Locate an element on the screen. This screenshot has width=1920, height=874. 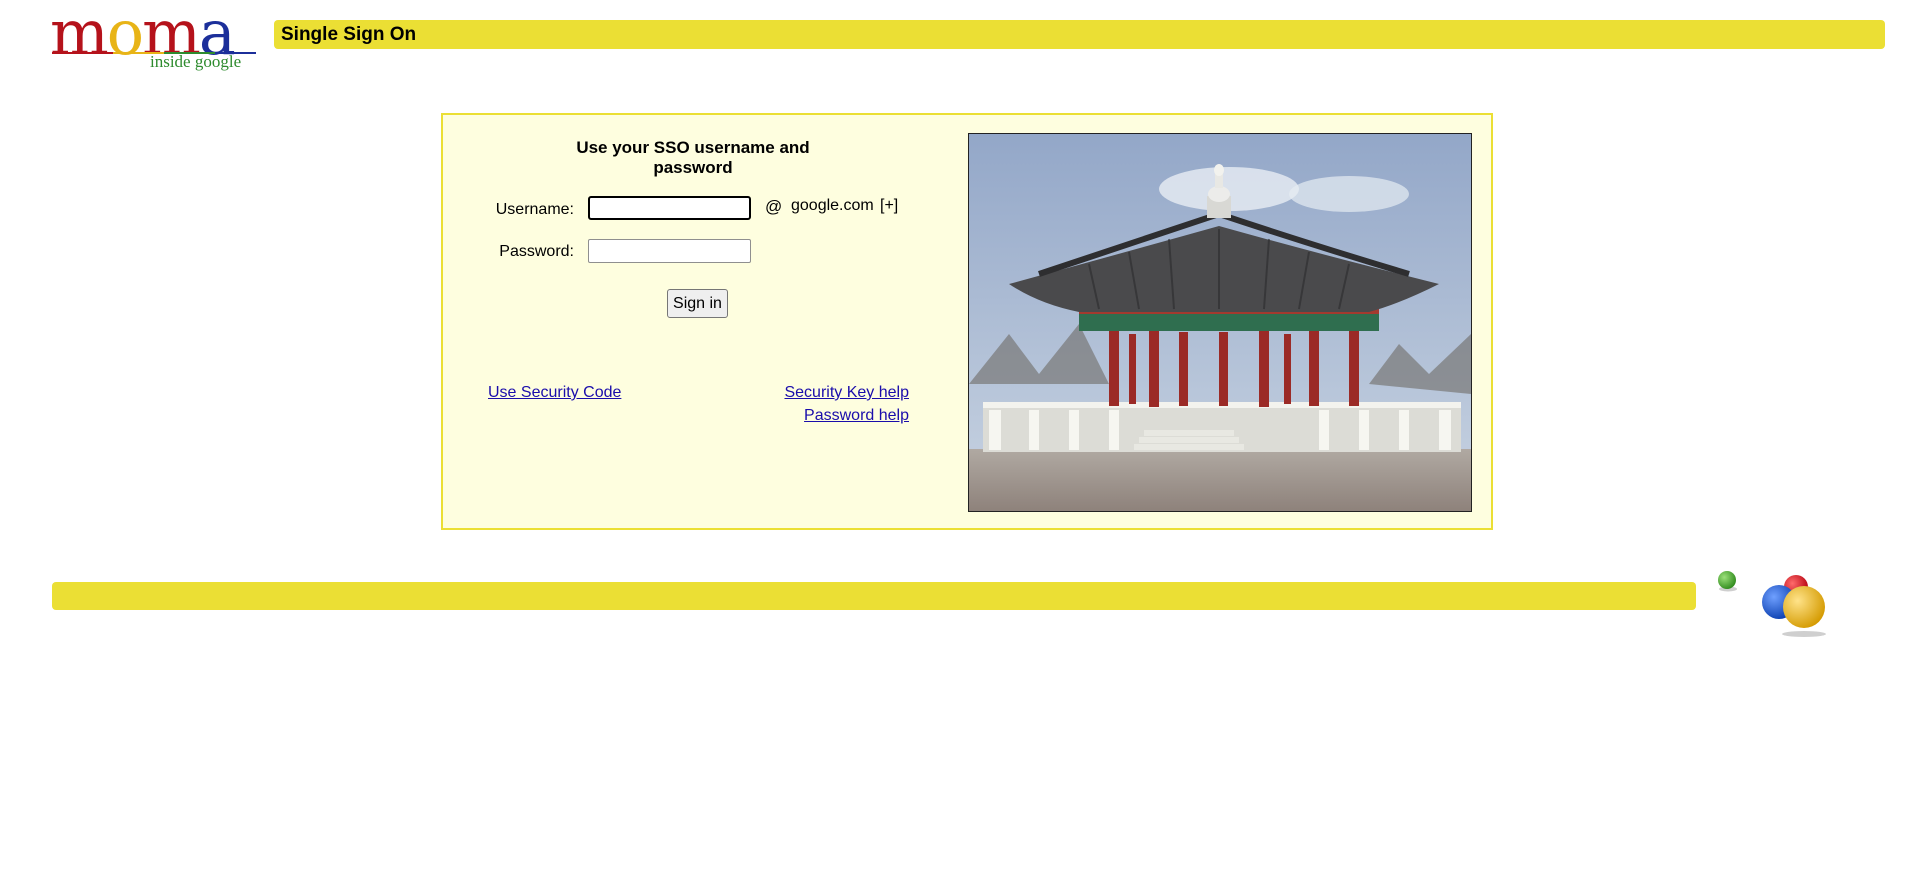
login-heading: Use your SSO username and password is located at coordinates (693, 157).